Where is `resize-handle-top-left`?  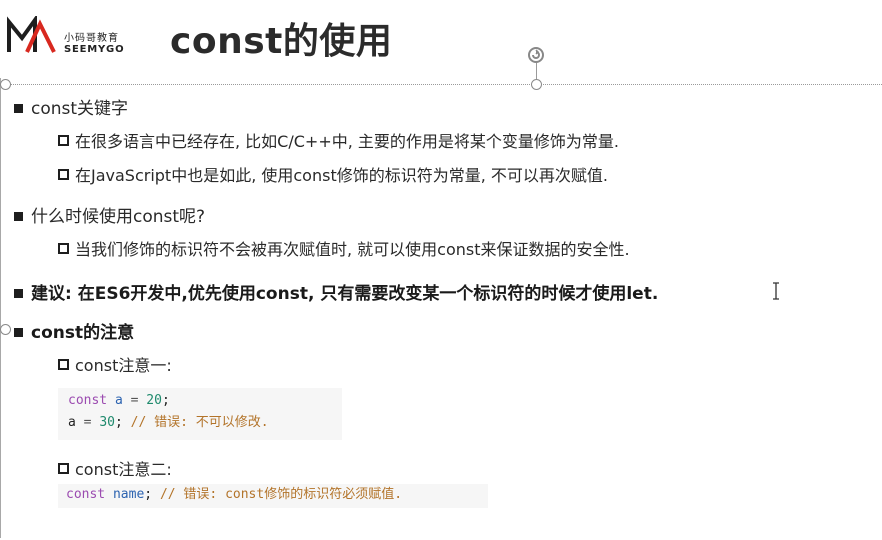
resize-handle-top-left is located at coordinates (5, 84).